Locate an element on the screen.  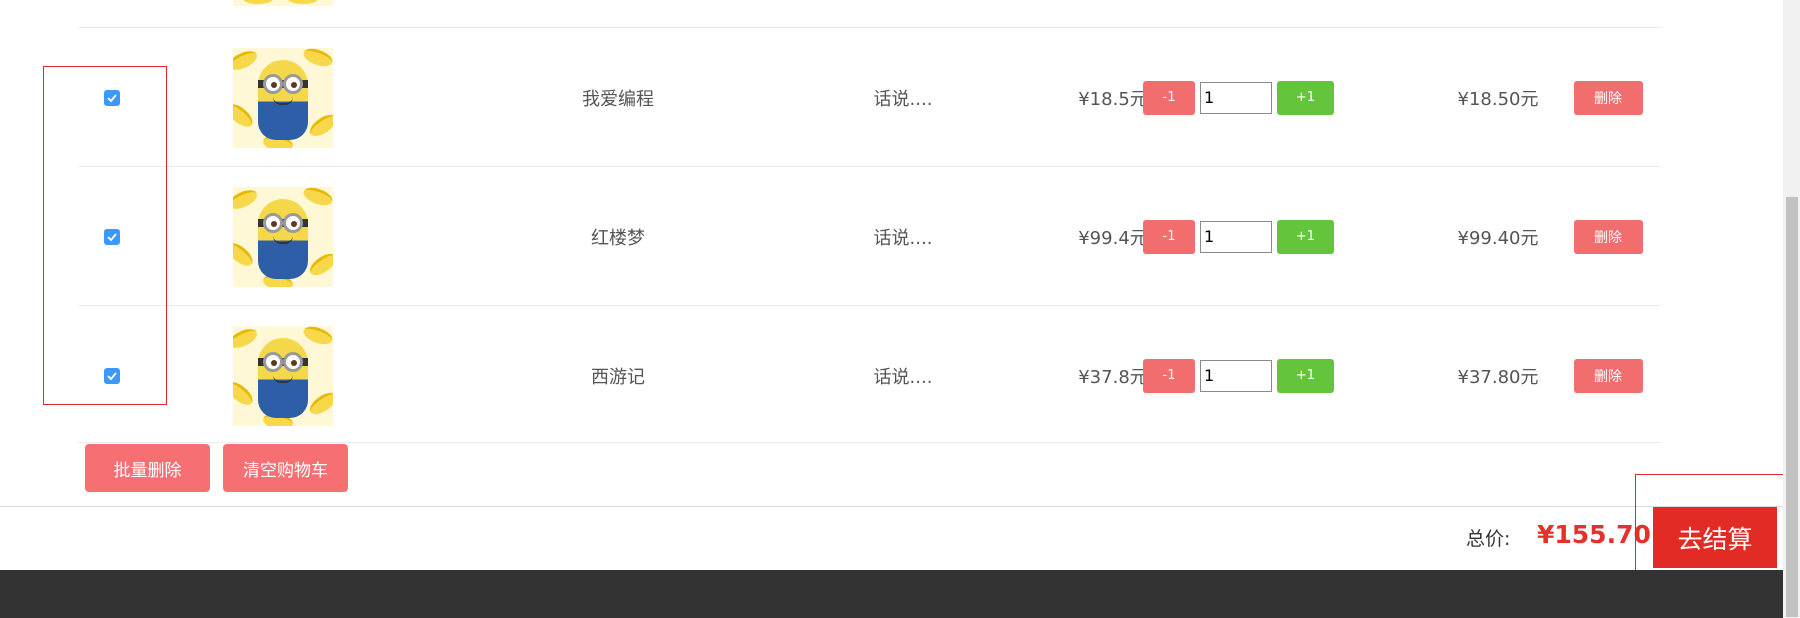
row-subtotal: ¥99.40元 is located at coordinates (1498, 238).